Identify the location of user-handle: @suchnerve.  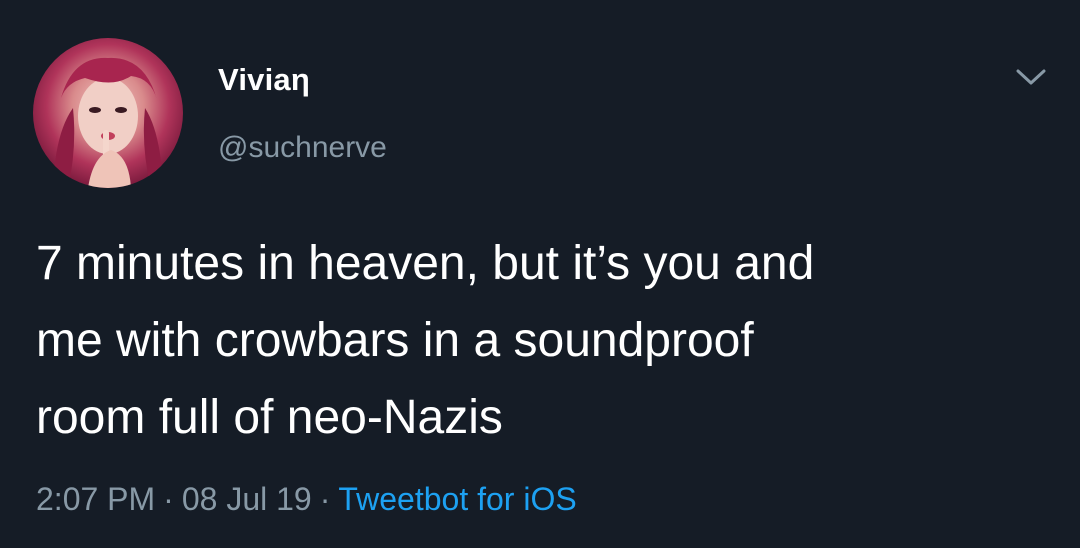
(302, 148).